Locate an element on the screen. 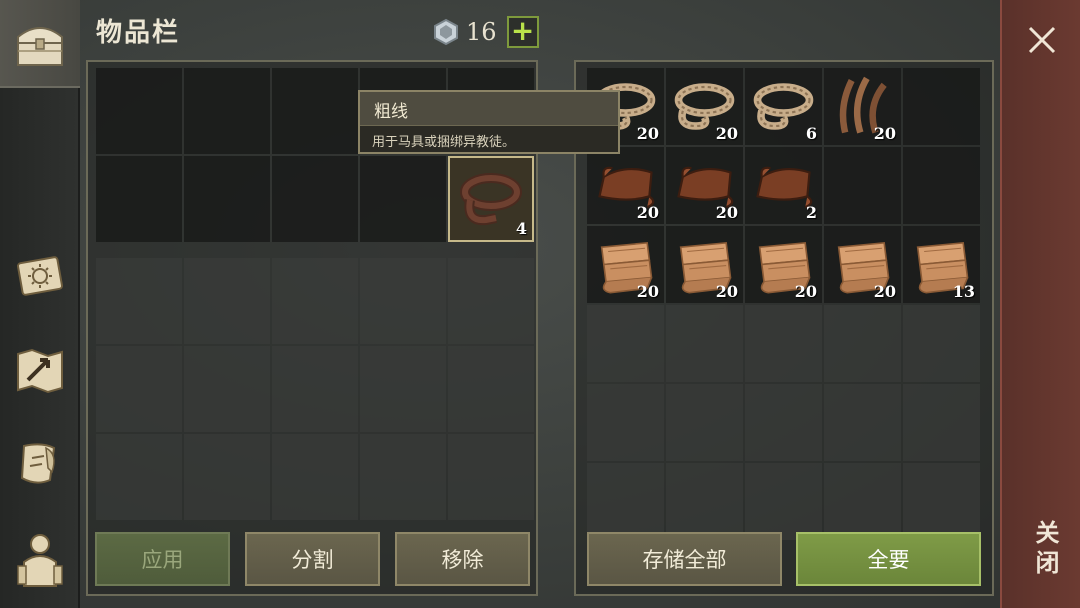 This screenshot has width=1080, height=608. item-count: 4 is located at coordinates (521, 228).